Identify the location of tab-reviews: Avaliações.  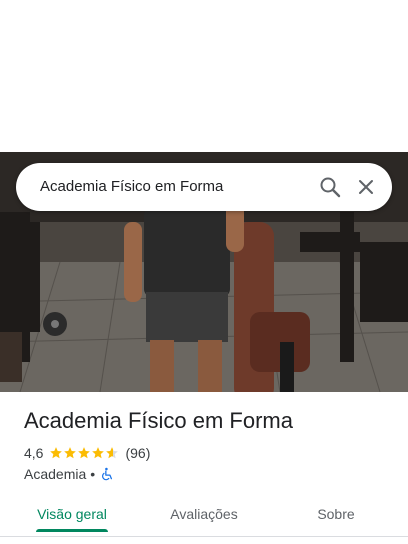
(204, 514).